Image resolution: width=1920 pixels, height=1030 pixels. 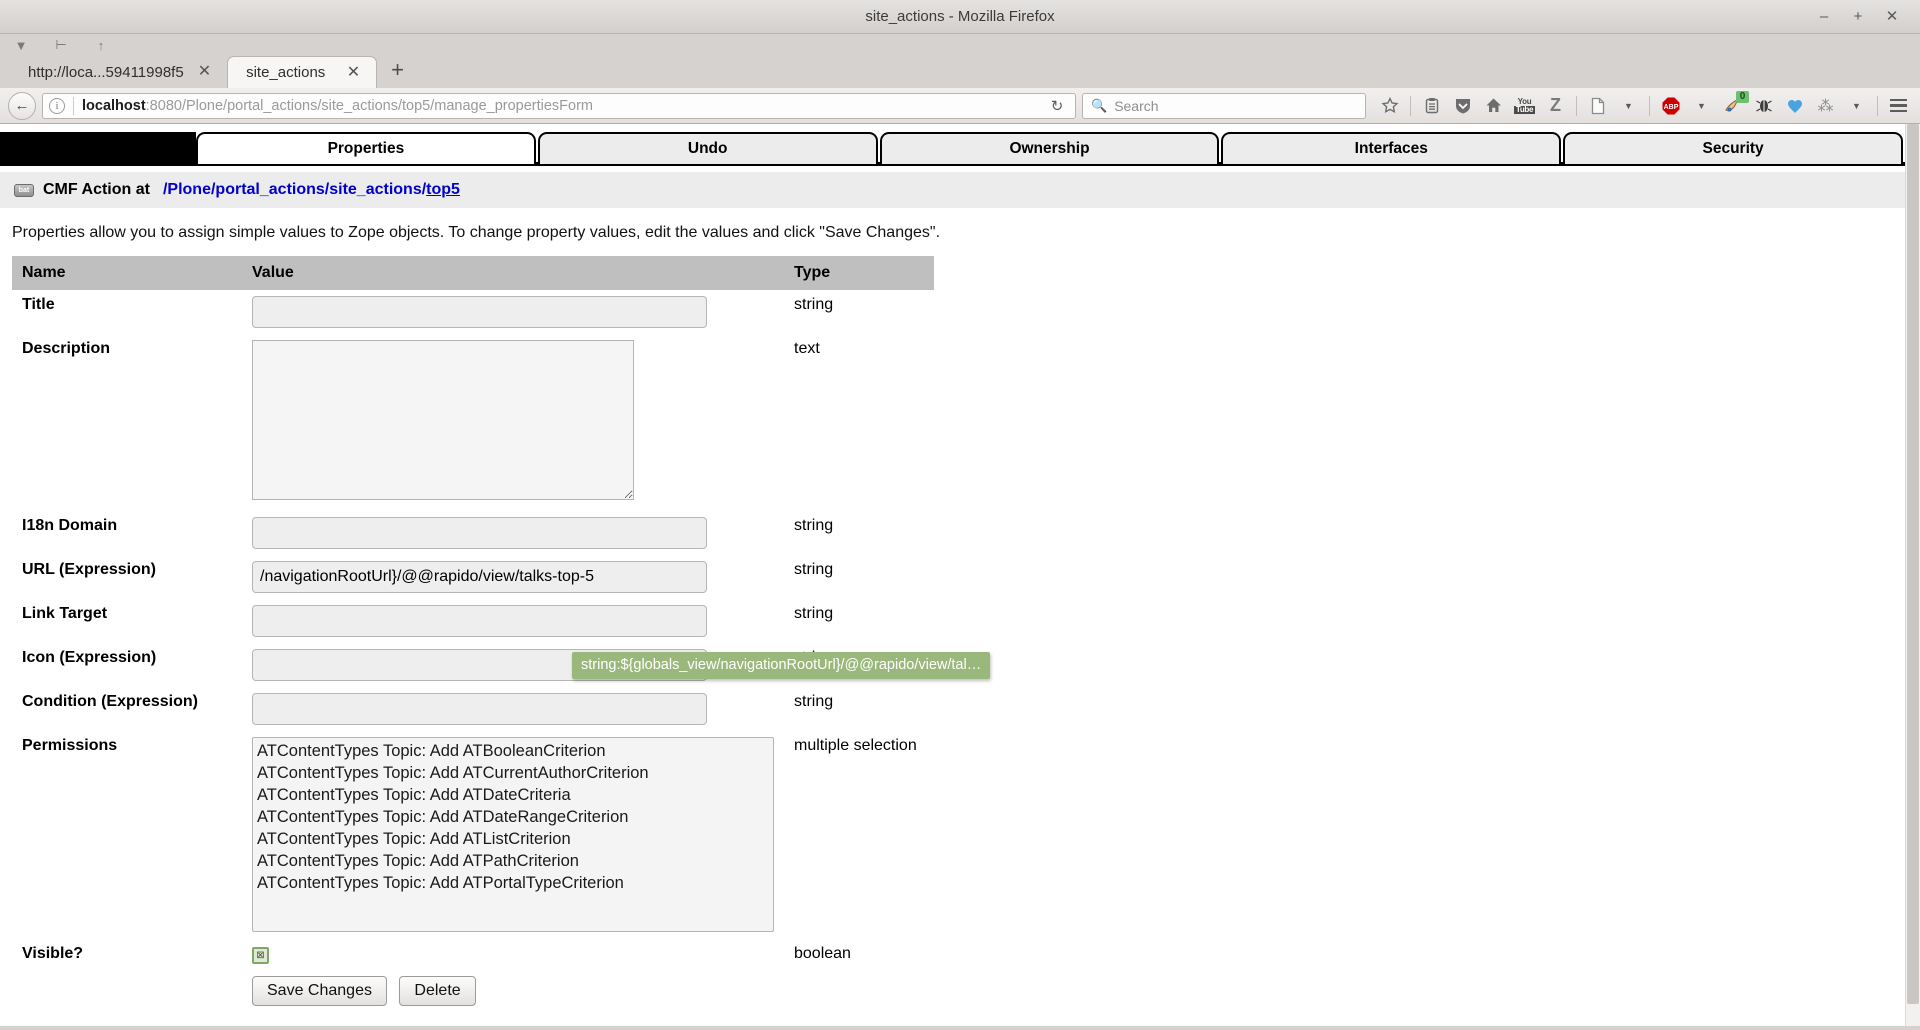 I want to click on window-bottom-edge, so click(x=960, y=1028).